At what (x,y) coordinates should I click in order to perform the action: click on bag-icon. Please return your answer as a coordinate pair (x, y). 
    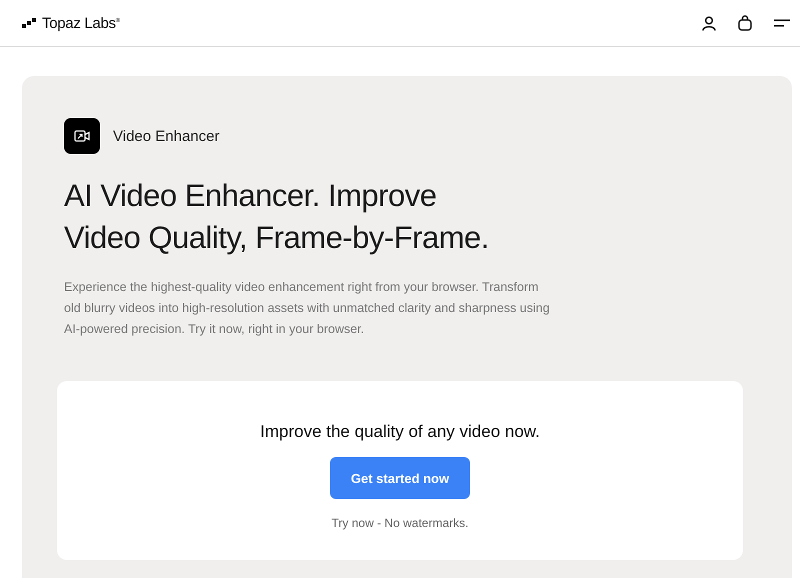
    Looking at the image, I should click on (745, 23).